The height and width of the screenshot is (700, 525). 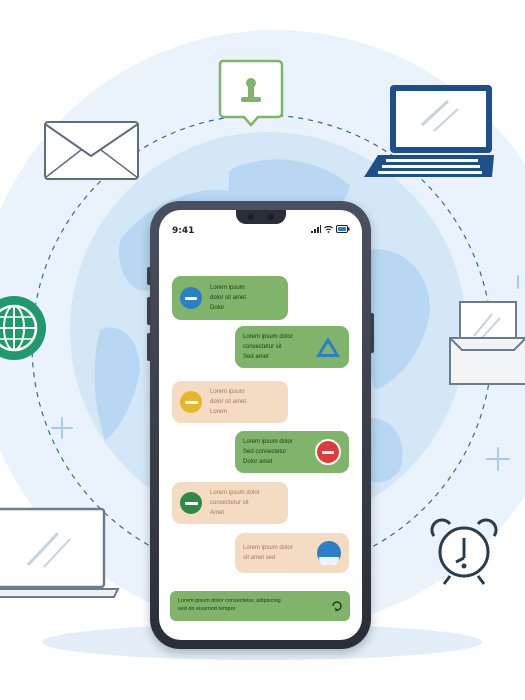 What do you see at coordinates (258, 462) in the screenshot?
I see `message-text-line: Dolor amet` at bounding box center [258, 462].